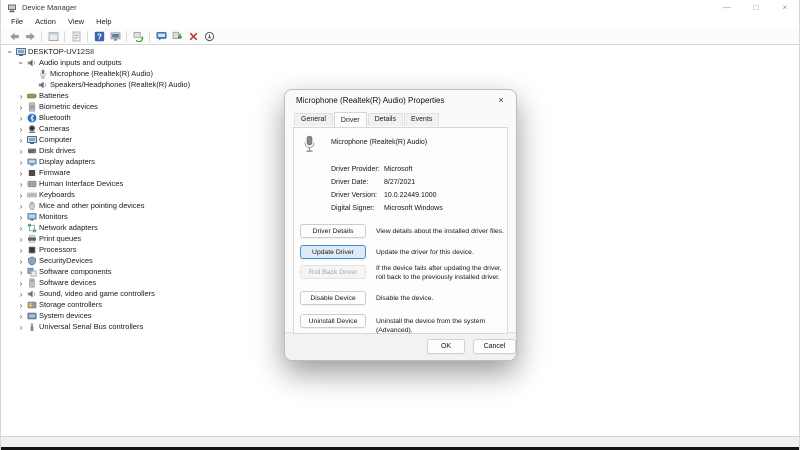  Describe the element at coordinates (19, 21) in the screenshot. I see `menu-file: File` at that location.